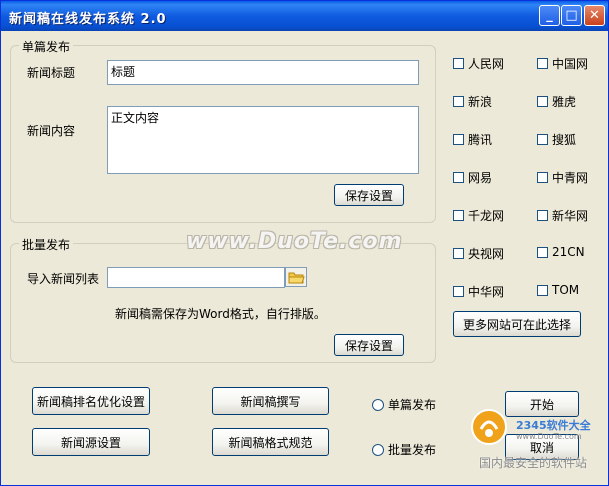  Describe the element at coordinates (564, 140) in the screenshot. I see `site-label: 搜狐` at that location.